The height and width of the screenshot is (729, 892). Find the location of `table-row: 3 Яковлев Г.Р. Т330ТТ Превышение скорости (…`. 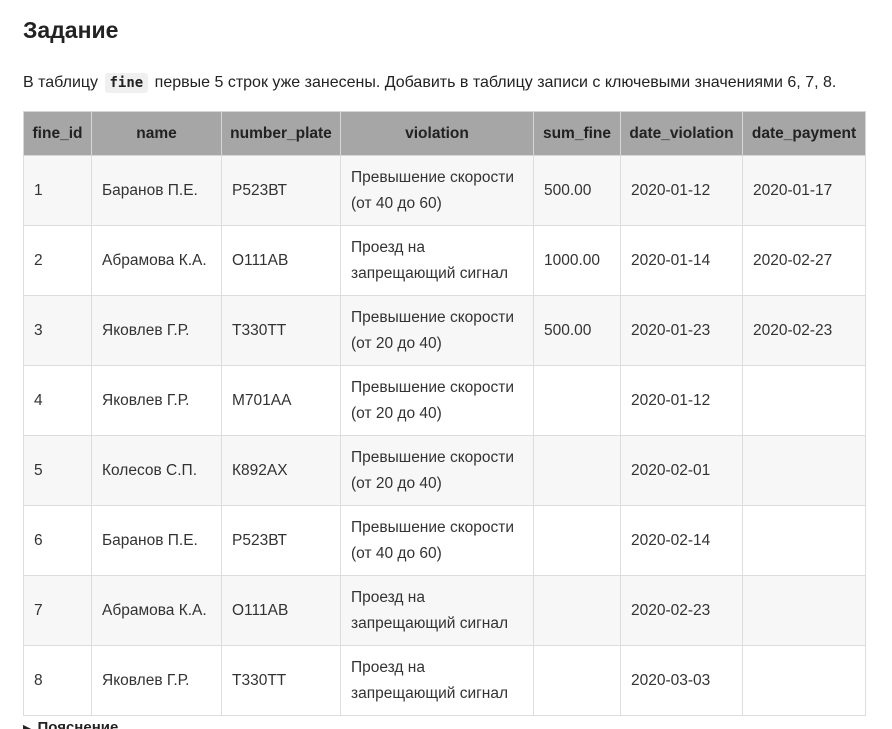

table-row: 3 Яковлев Г.Р. Т330ТТ Превышение скорости (… is located at coordinates (444, 330).